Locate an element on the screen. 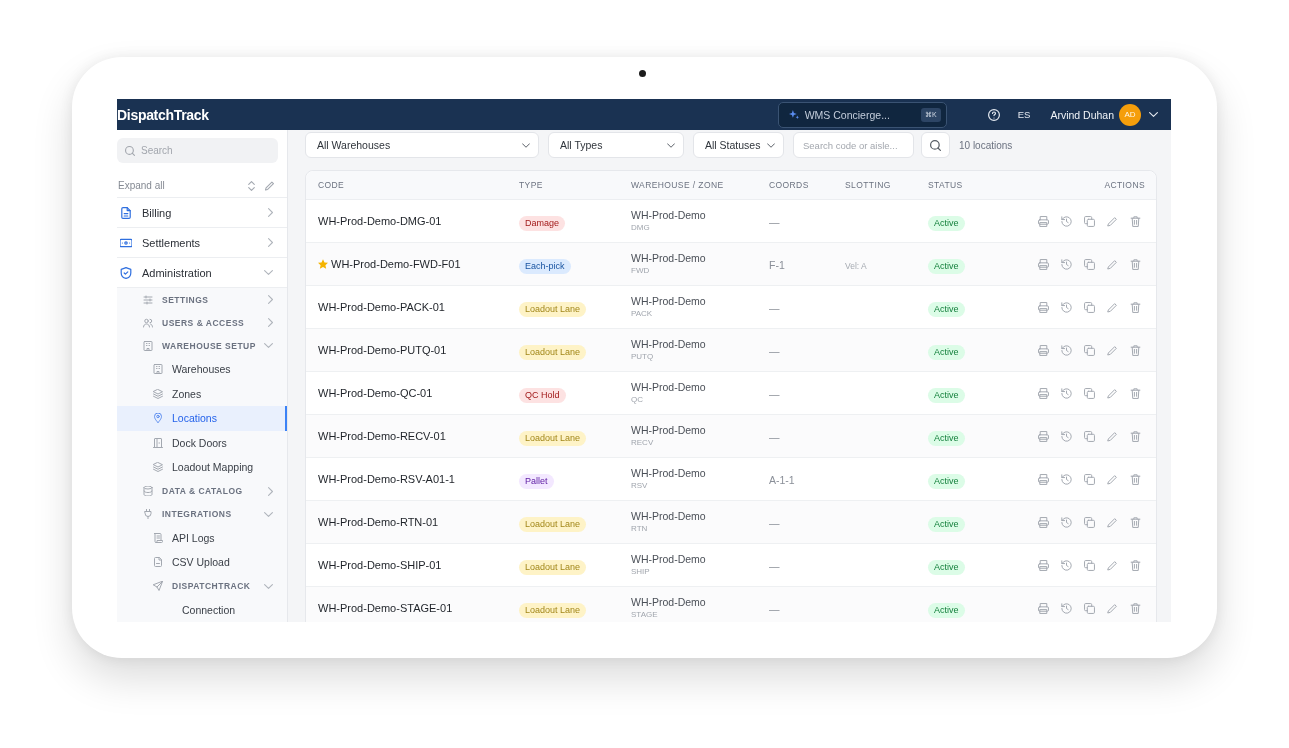  nav-section: DATA & CATALOG is located at coordinates (202, 491).